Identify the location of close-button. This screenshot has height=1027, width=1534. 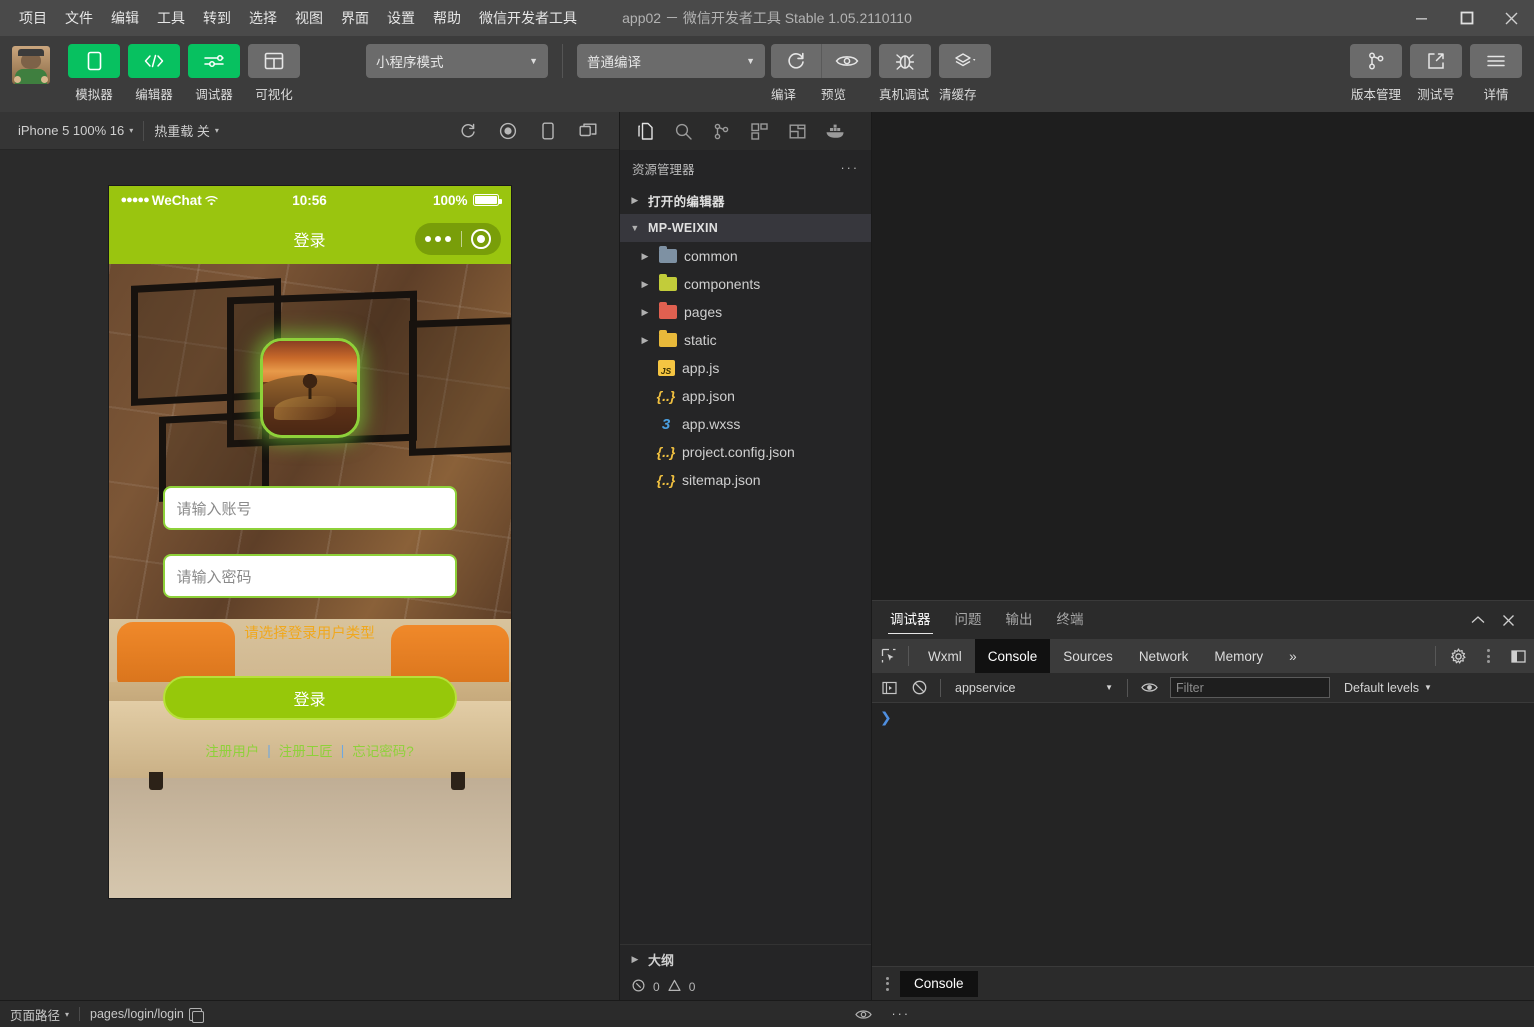
(1511, 18).